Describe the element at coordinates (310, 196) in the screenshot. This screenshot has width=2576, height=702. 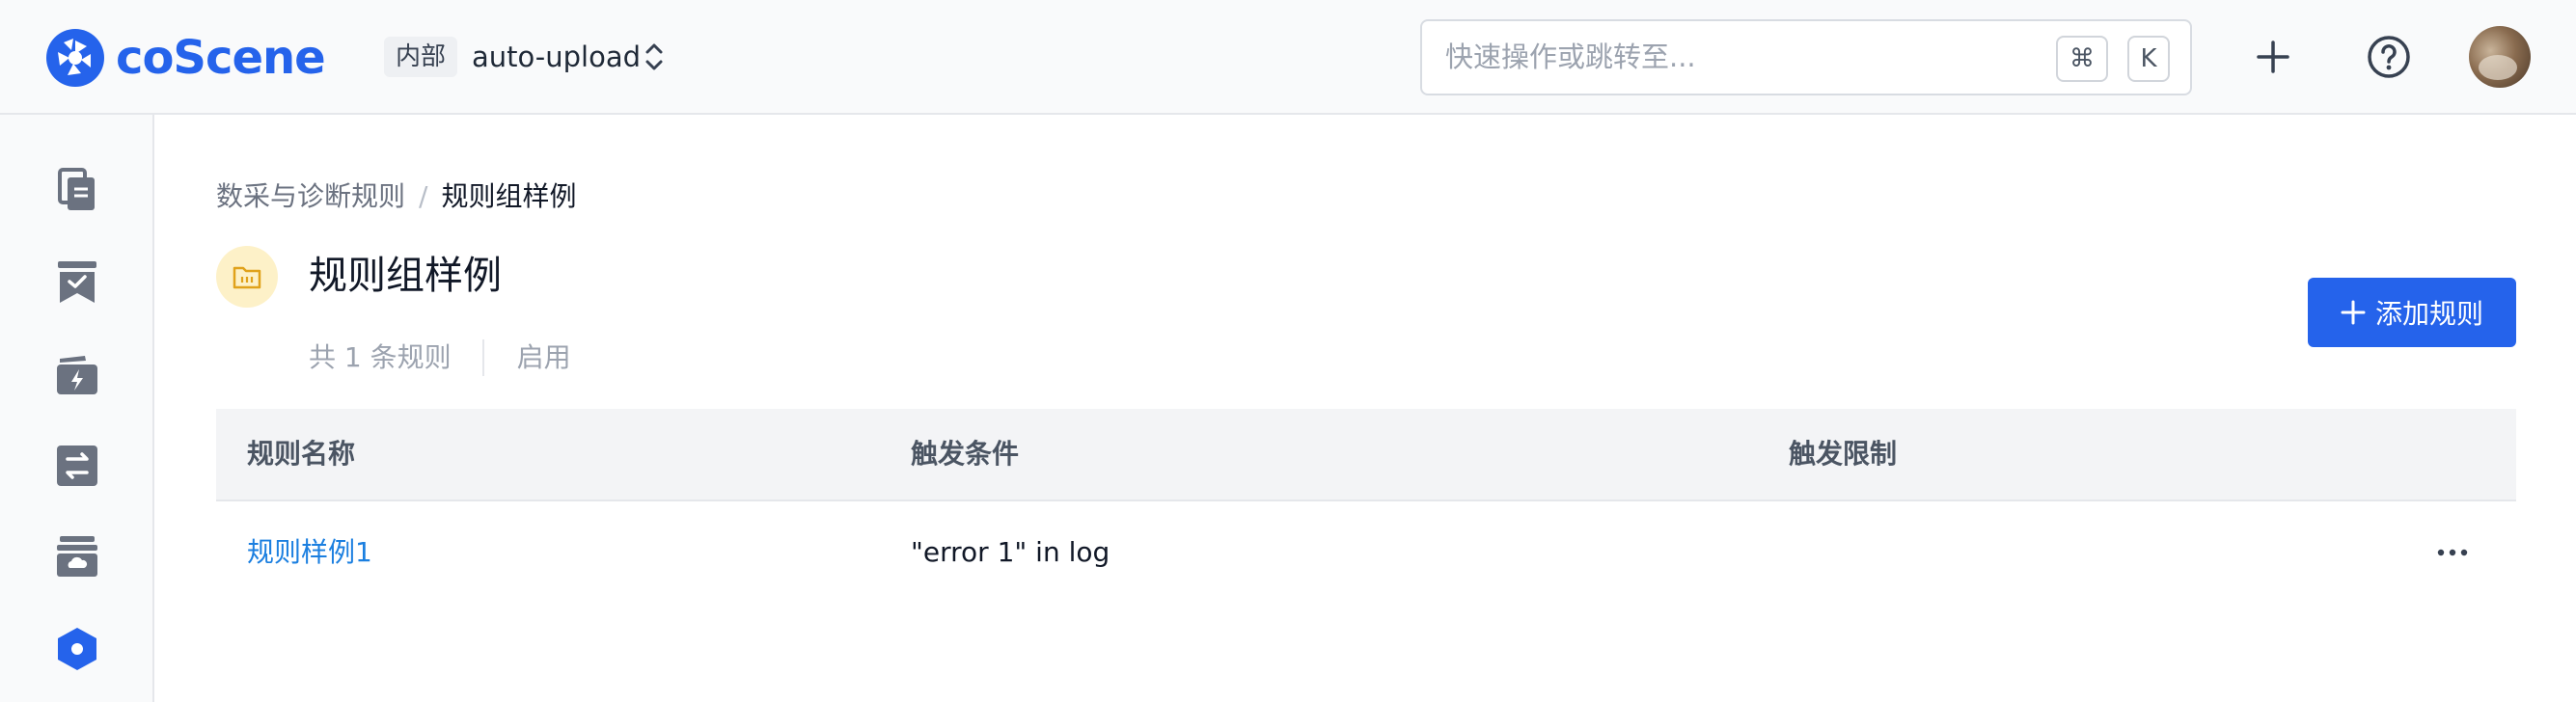
I see `breadcrumb-parent-link: 数采与诊断规则` at that location.